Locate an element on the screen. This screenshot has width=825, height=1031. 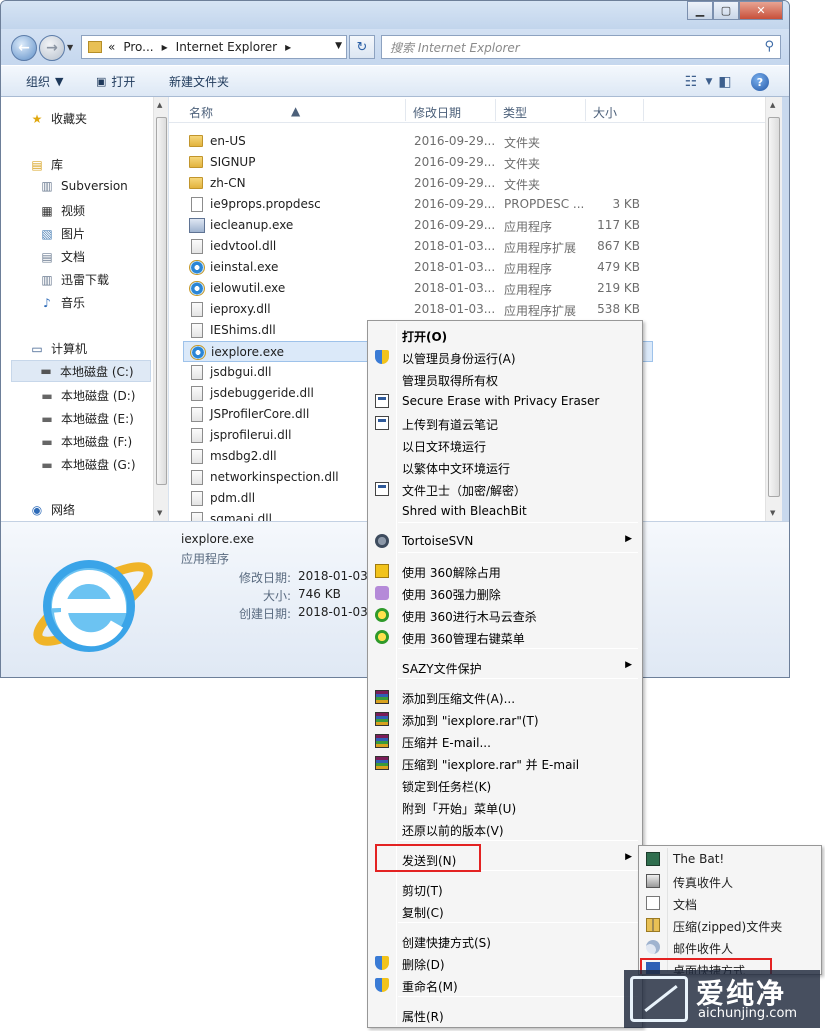
nav-favorites: ★ 收藏夹 is located at coordinates (58, 118).